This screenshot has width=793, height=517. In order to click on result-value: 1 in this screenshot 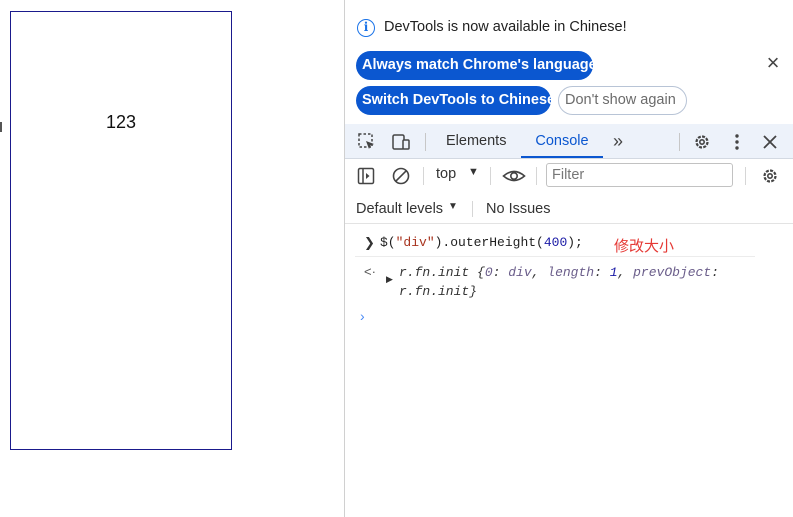, I will do `click(613, 272)`.